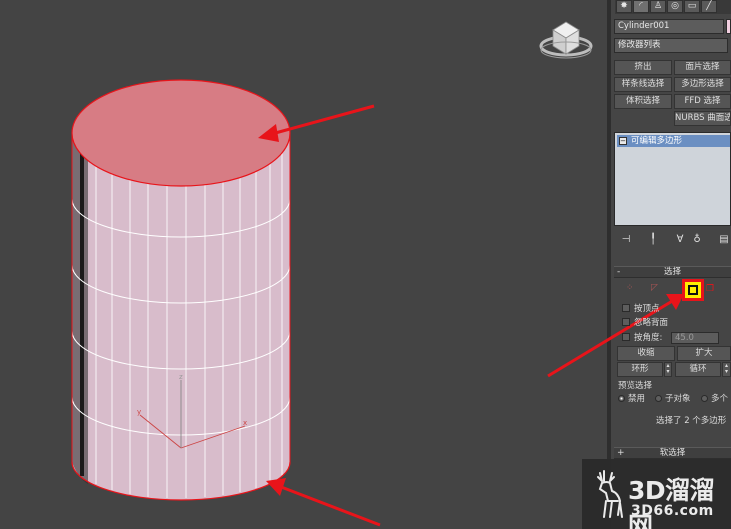 Image resolution: width=731 pixels, height=529 pixels. I want to click on utilities-tab-icon: ╱, so click(709, 6).